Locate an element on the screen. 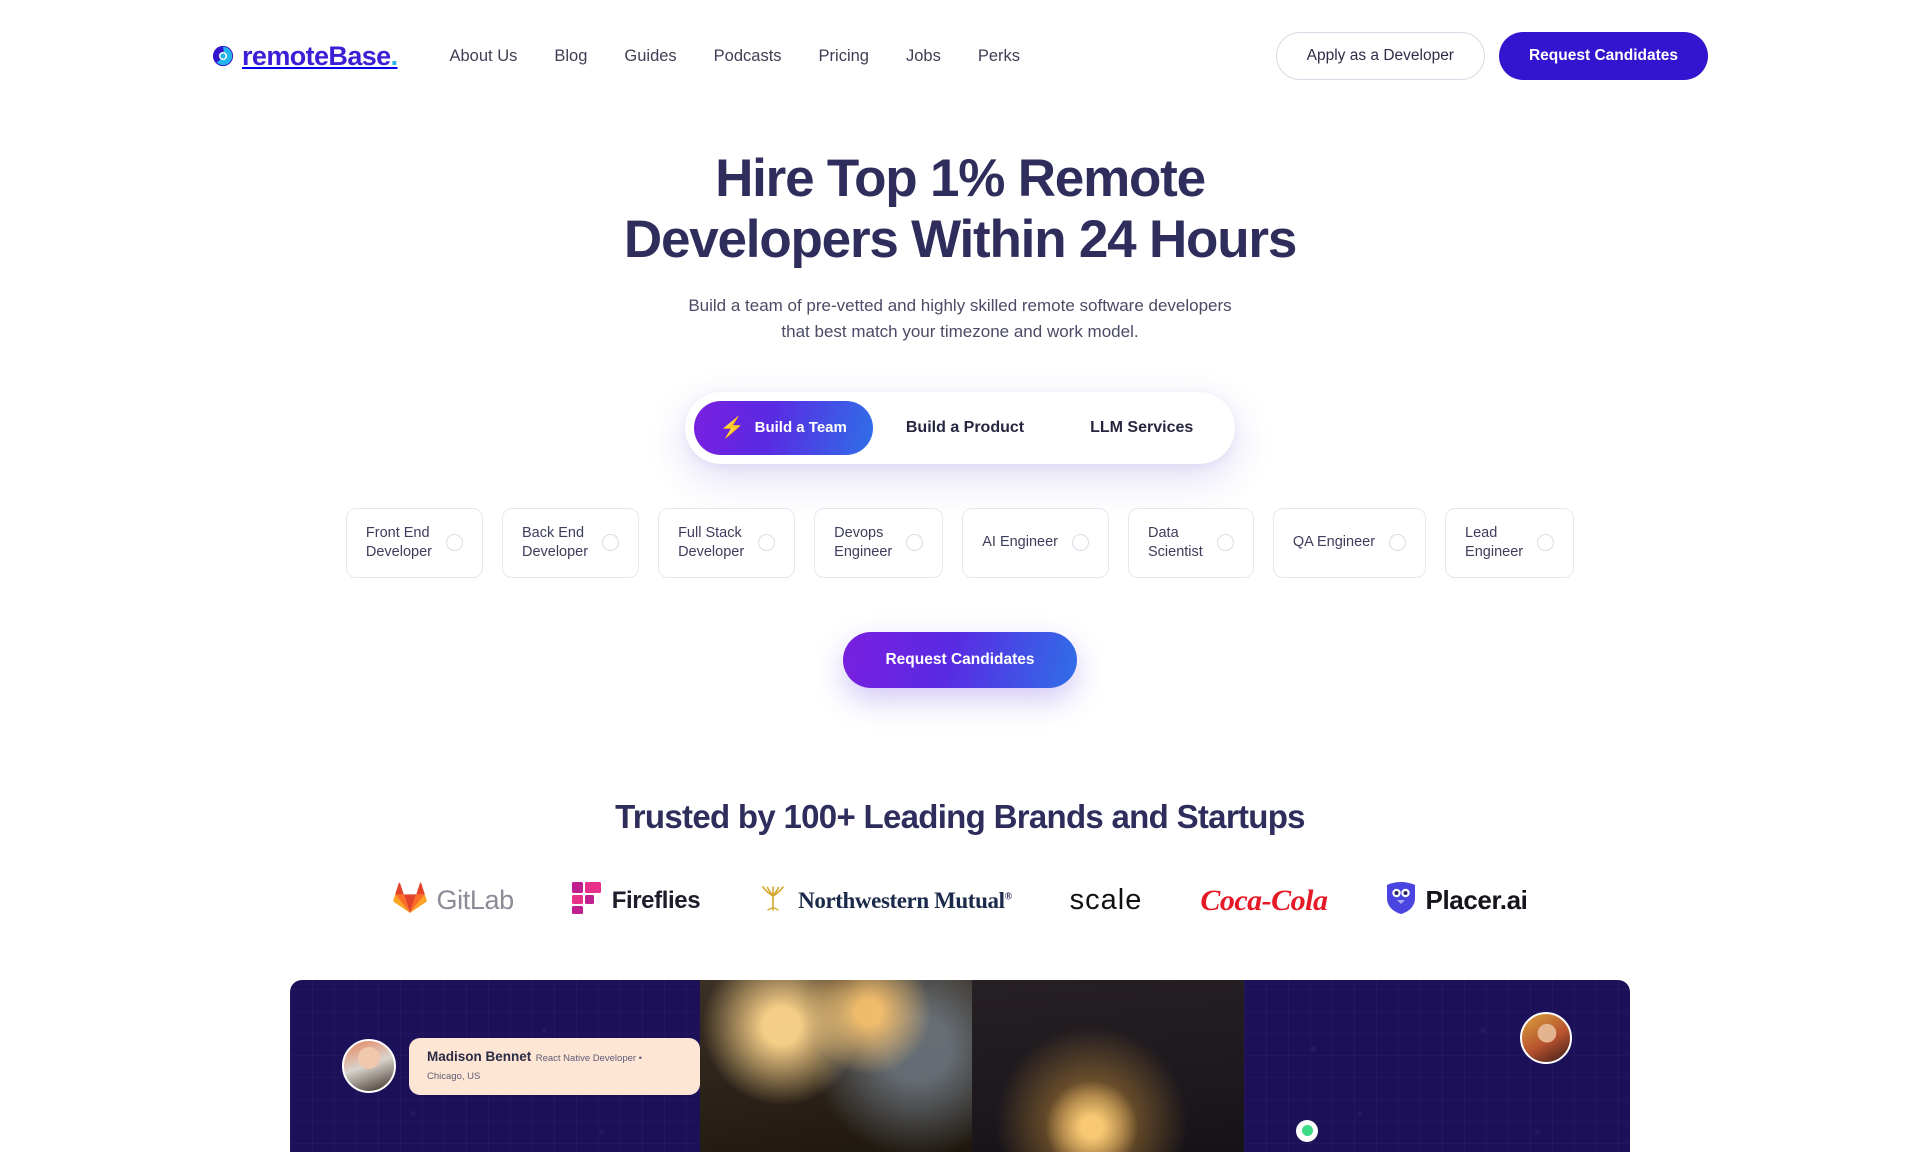  headline-line-1: Hire Top 1% Remote is located at coordinates (960, 178).